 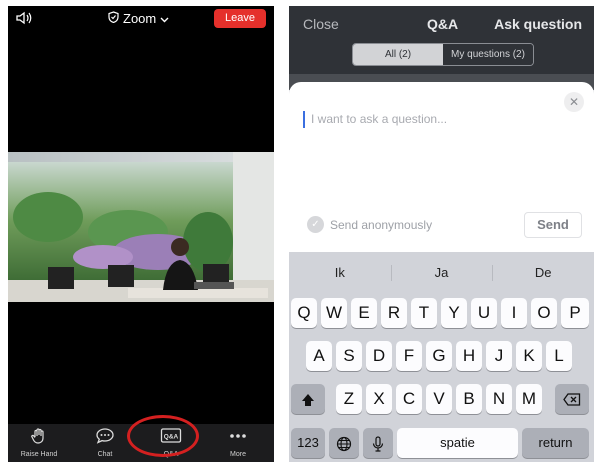 I want to click on key: G, so click(x=439, y=356).